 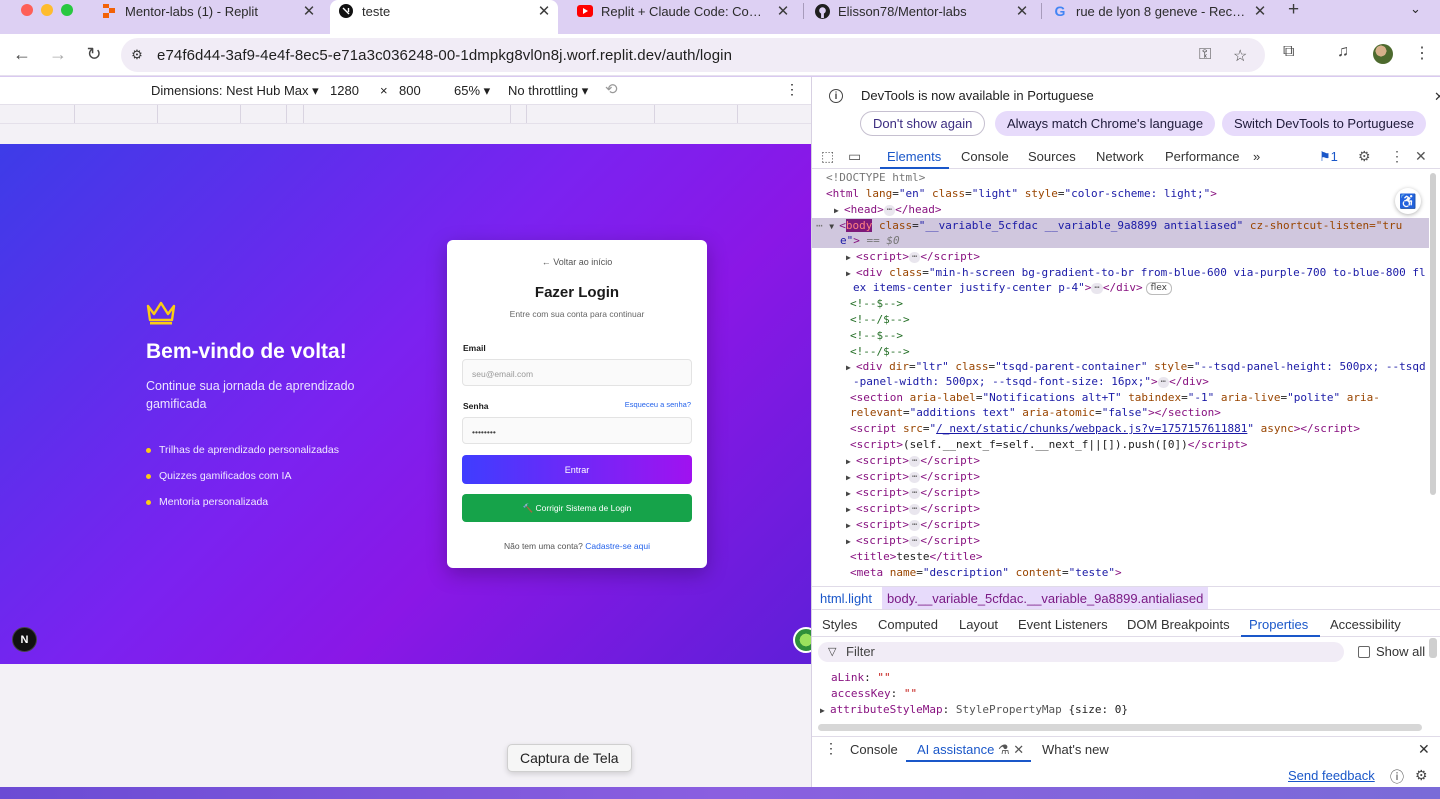 I want to click on media-query-ruler, so click(x=405, y=114).